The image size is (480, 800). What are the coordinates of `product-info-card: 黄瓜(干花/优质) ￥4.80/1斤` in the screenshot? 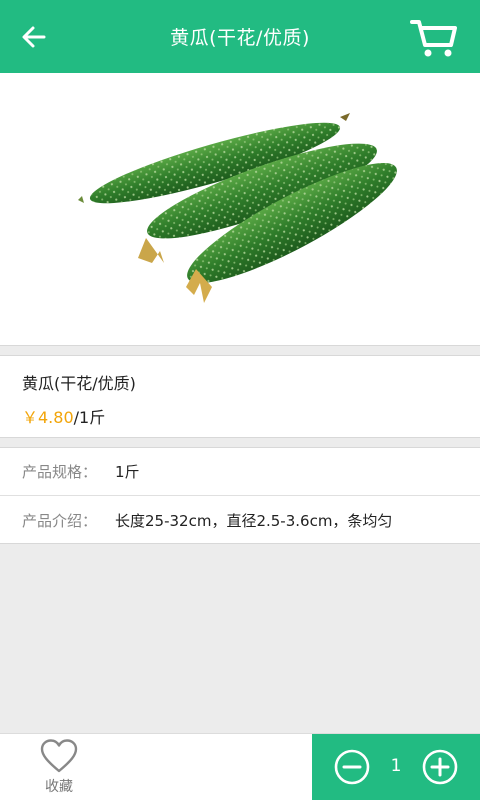 It's located at (240, 396).